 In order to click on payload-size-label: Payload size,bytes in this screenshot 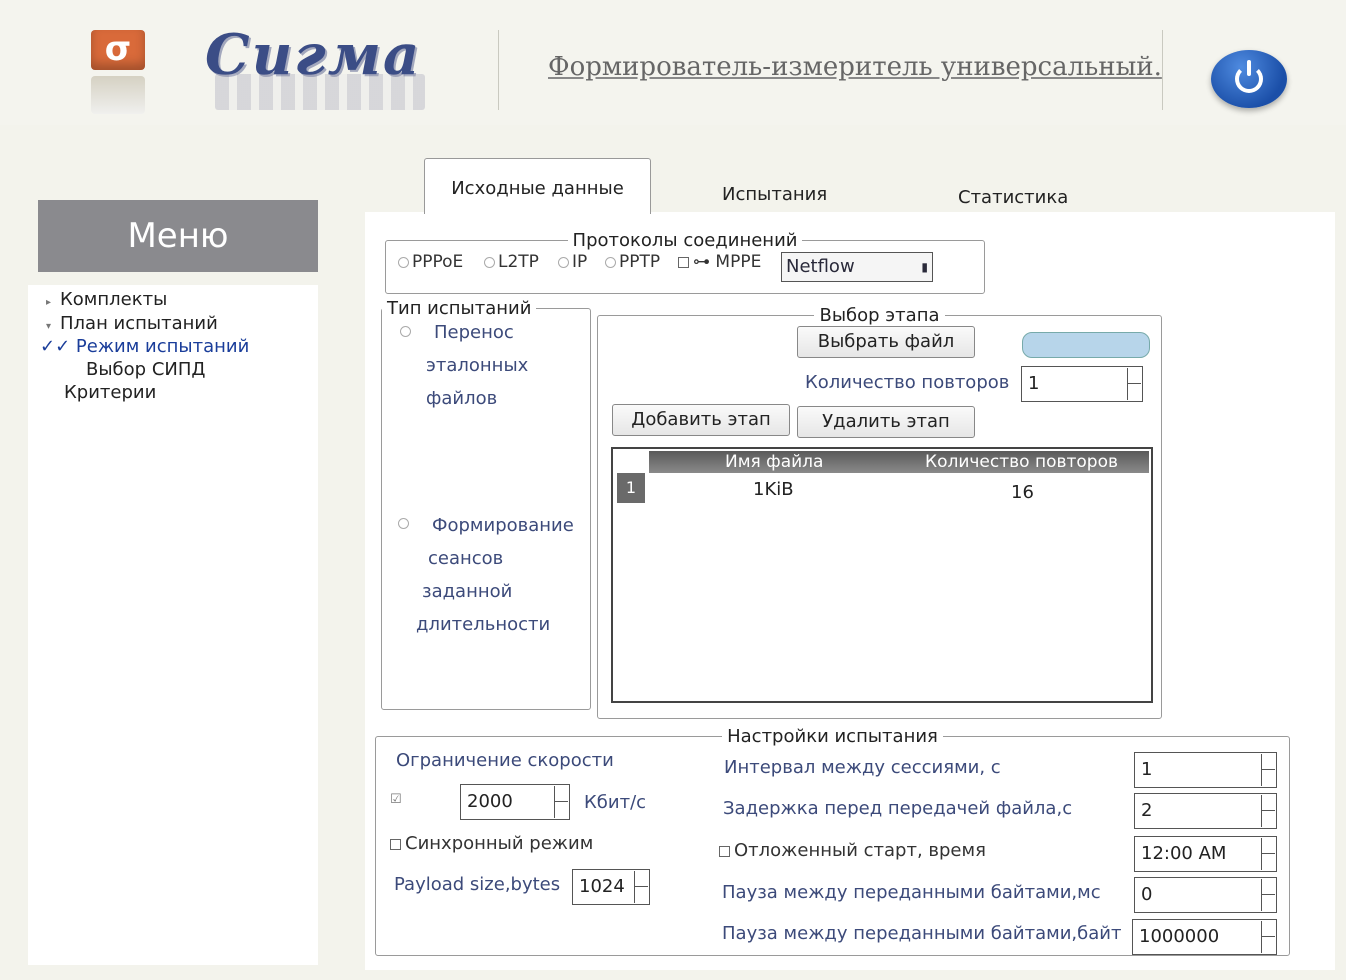, I will do `click(477, 884)`.